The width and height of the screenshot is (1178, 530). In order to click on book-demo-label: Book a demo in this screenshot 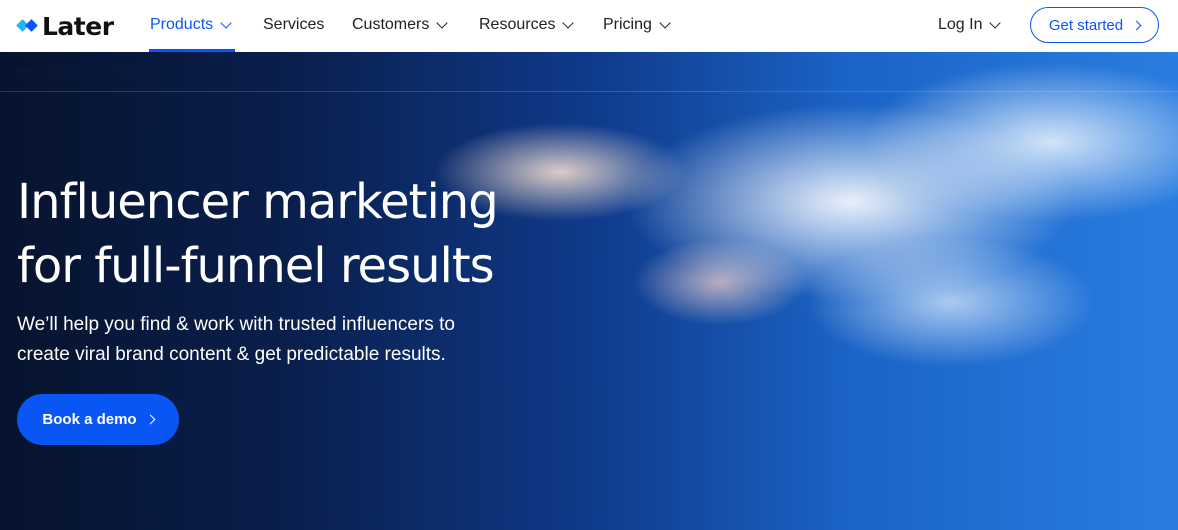, I will do `click(89, 419)`.